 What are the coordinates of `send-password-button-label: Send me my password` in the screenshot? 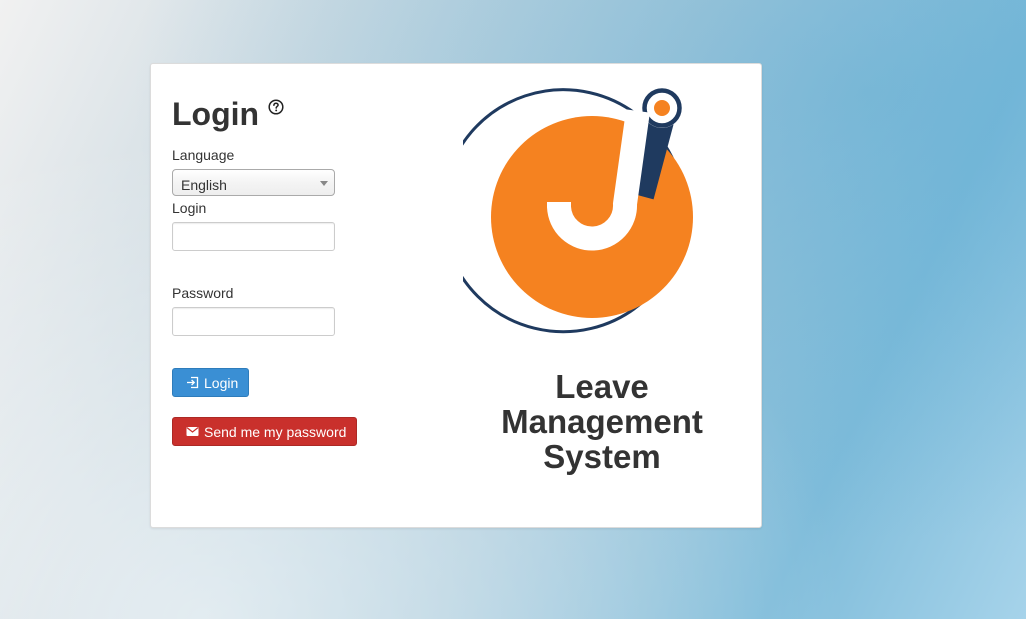 It's located at (275, 431).